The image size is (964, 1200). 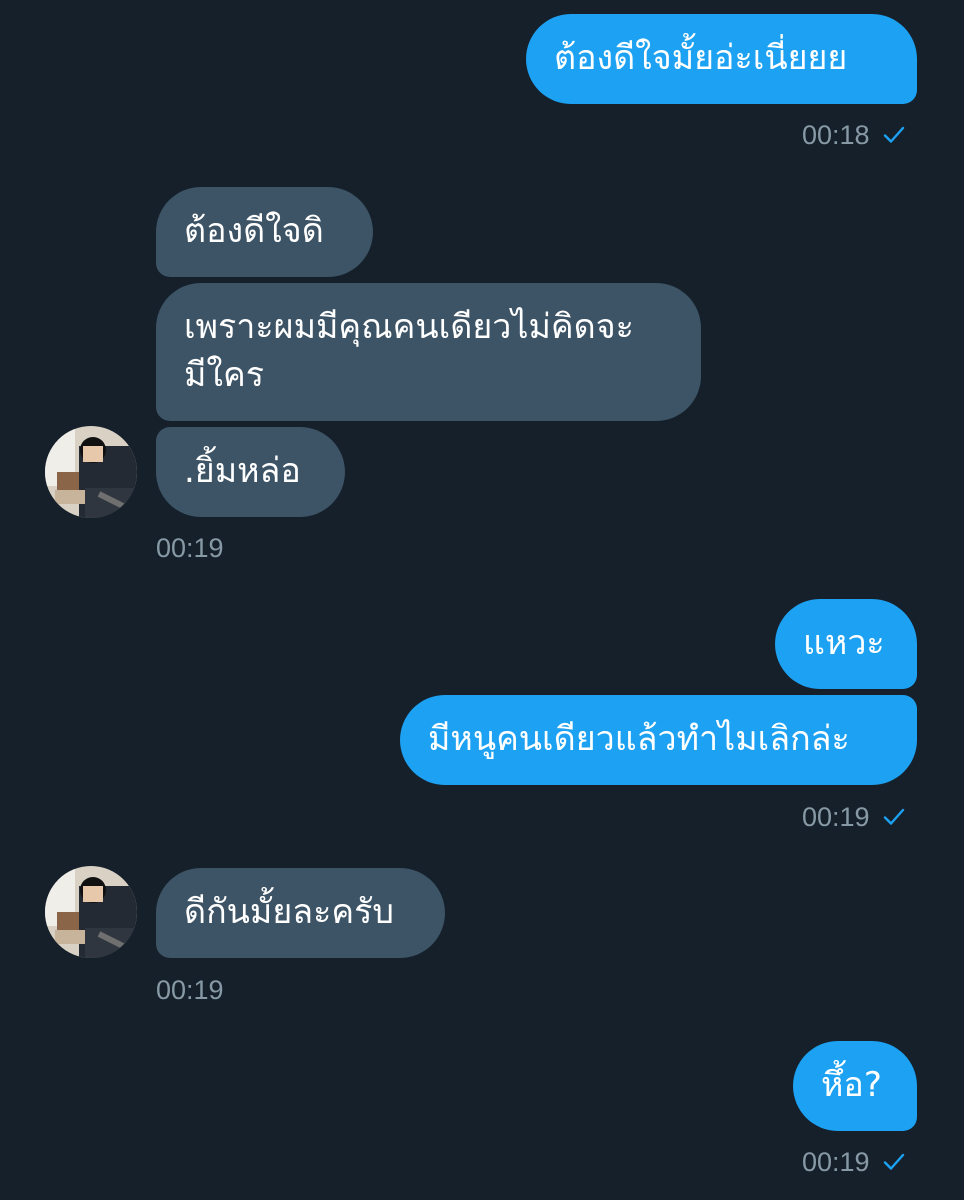 I want to click on message-bubble-received: ดีกันมั้ยละครับ, so click(x=300, y=913).